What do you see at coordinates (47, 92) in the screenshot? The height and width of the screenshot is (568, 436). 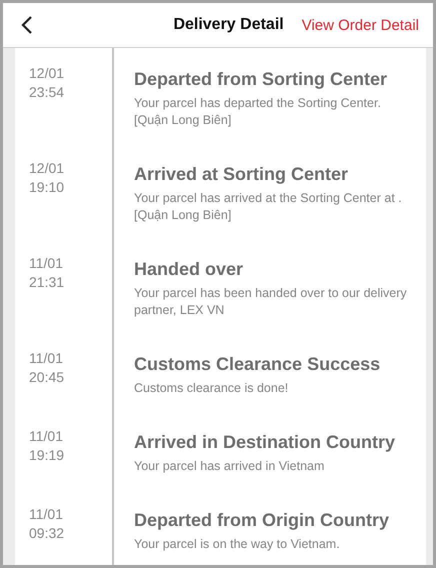 I see `event-time: 23:54` at bounding box center [47, 92].